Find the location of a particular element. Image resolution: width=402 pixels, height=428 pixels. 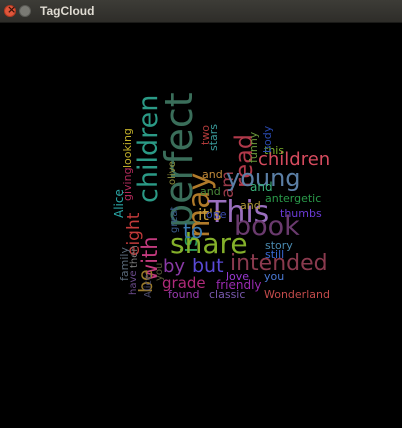

tag-word: love is located at coordinates (237, 276).